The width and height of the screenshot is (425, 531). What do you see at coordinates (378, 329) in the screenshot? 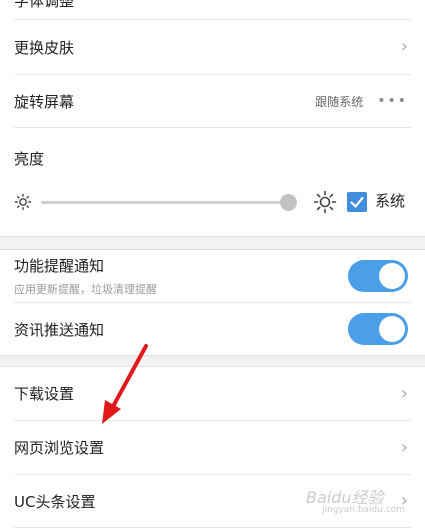
I see `news-push-toggle` at bounding box center [378, 329].